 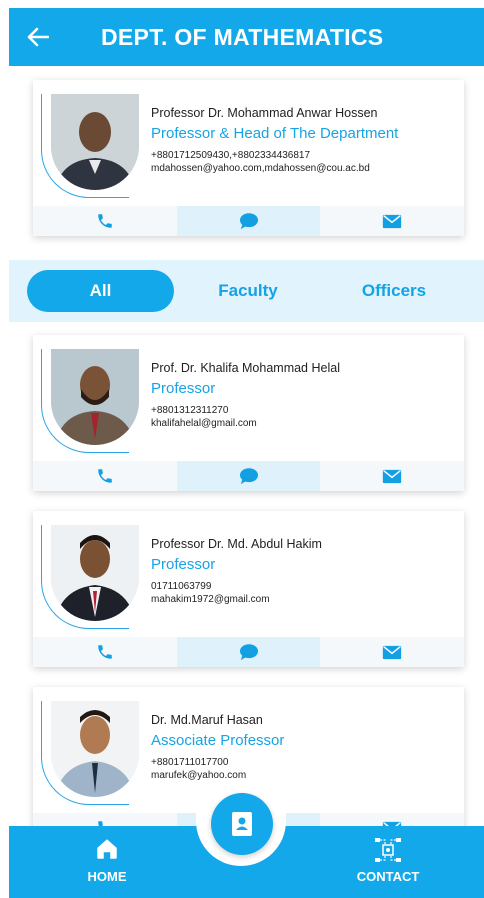 I want to click on member-name: Professor Dr. Mohammad Anwar Hossen, so click(x=264, y=113).